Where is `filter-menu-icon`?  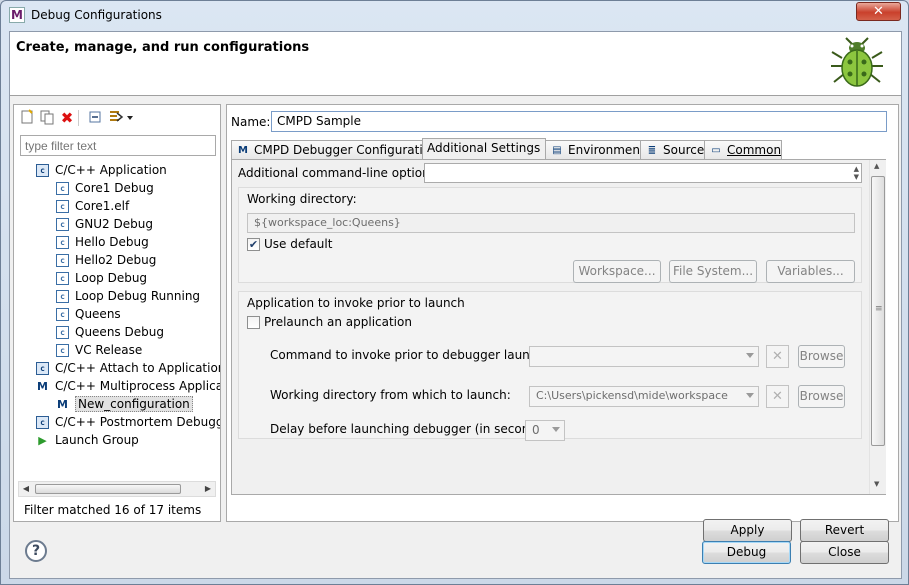 filter-menu-icon is located at coordinates (121, 118).